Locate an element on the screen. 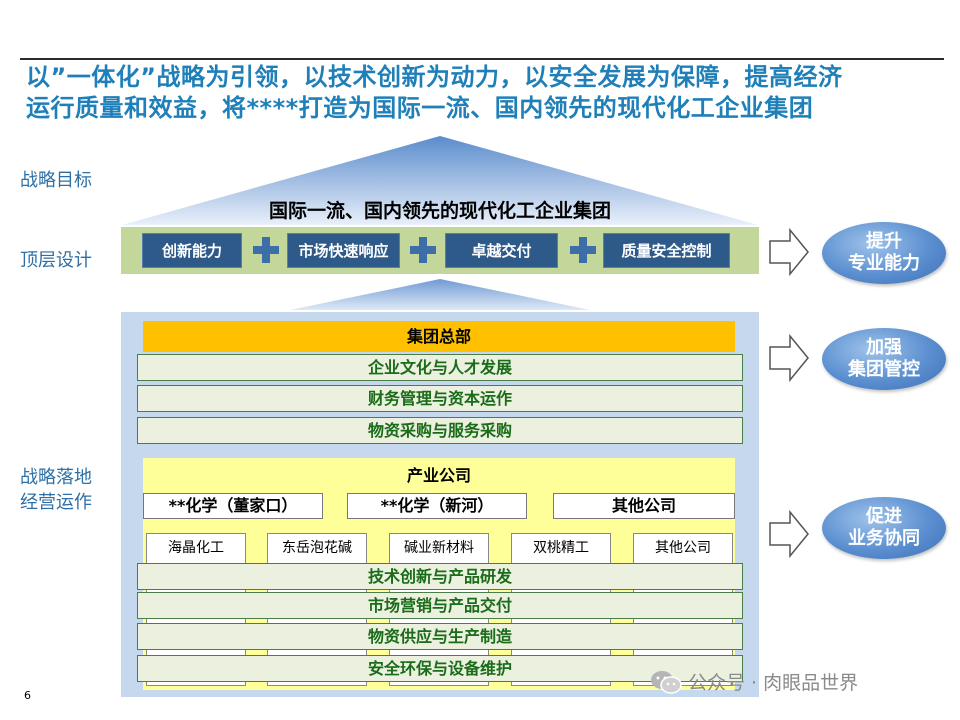 Image resolution: width=960 pixels, height=720 pixels. capability-delivery: 卓越交付 is located at coordinates (501, 250).